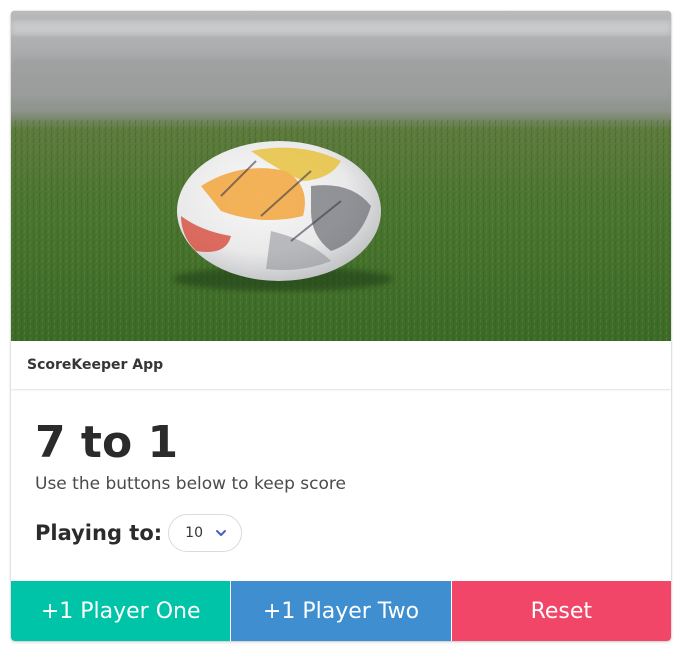 This screenshot has width=677, height=660. What do you see at coordinates (95, 365) in the screenshot?
I see `app-title: ScoreKeeper App` at bounding box center [95, 365].